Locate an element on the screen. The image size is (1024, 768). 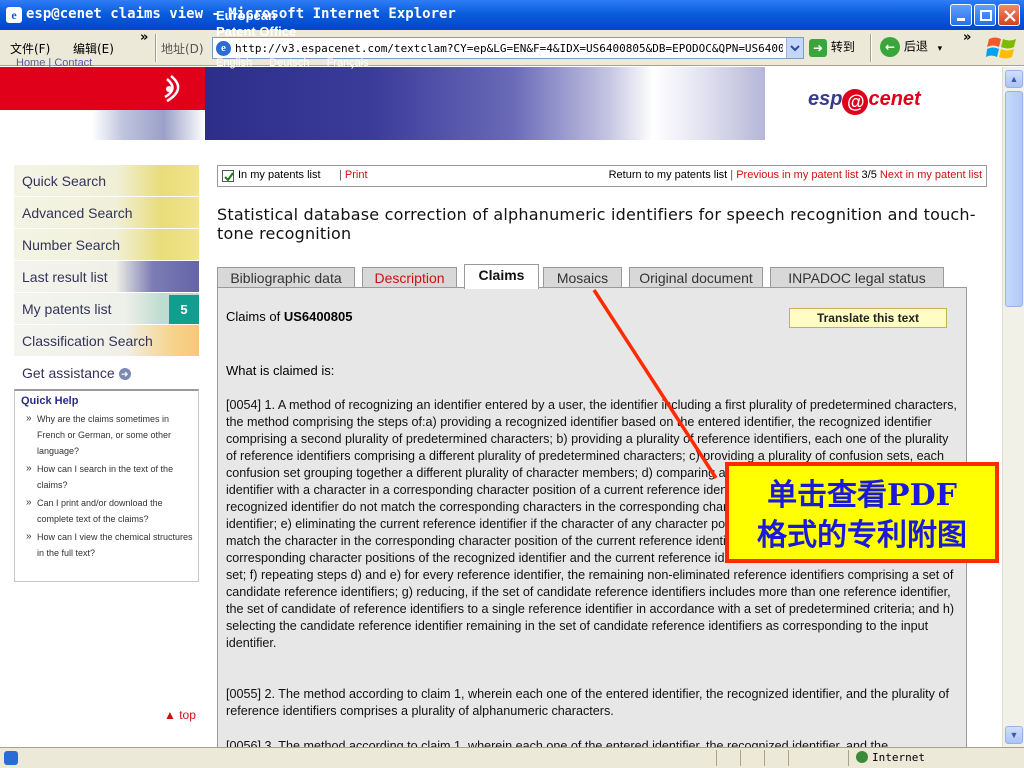
back-arrow-icon: ← is located at coordinates (890, 47).